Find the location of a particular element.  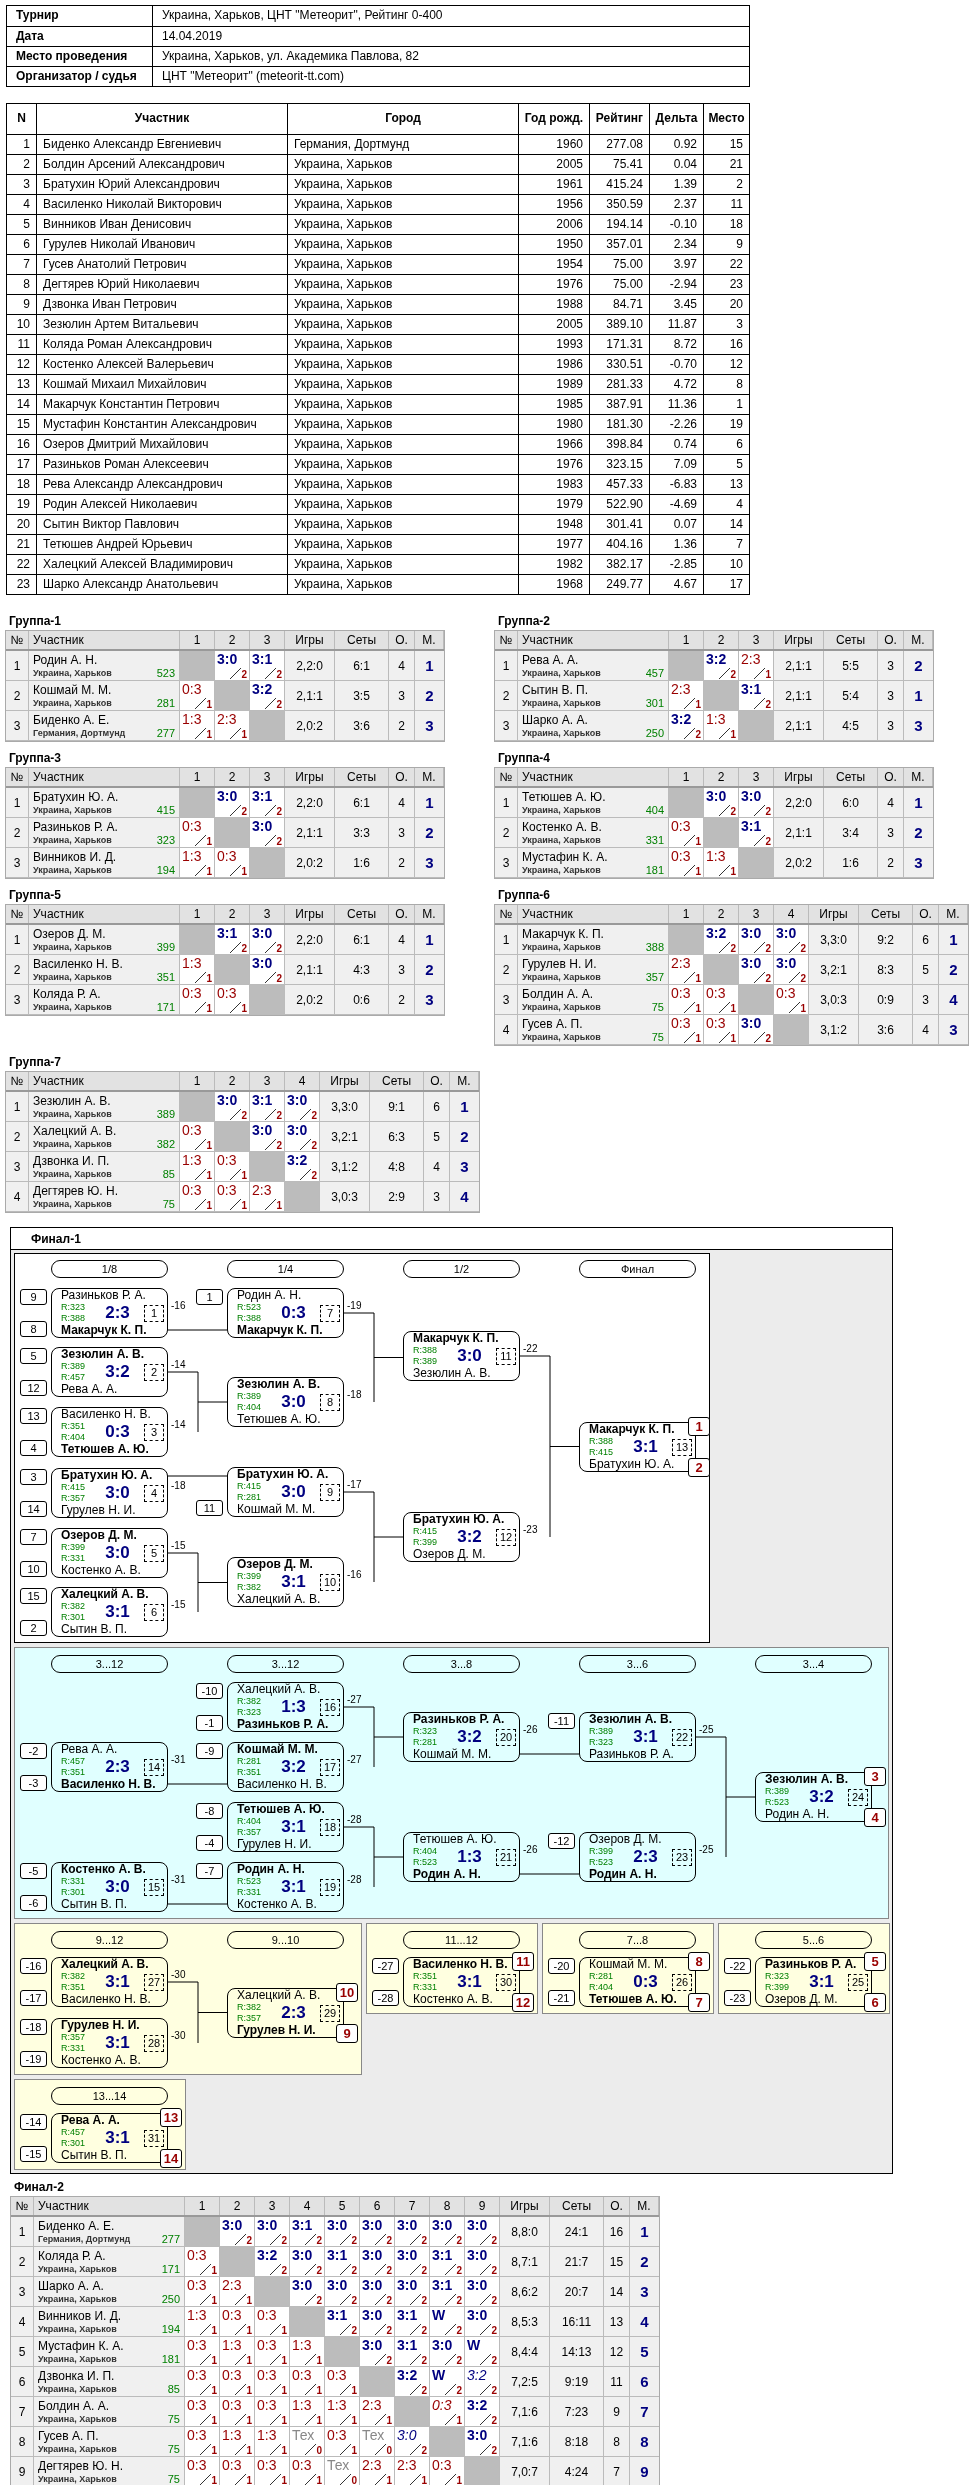

loser-label: -18 is located at coordinates (354, 1395).